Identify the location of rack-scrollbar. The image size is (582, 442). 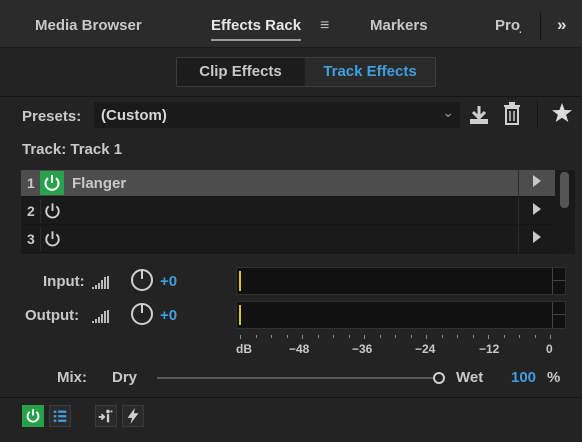
(564, 190).